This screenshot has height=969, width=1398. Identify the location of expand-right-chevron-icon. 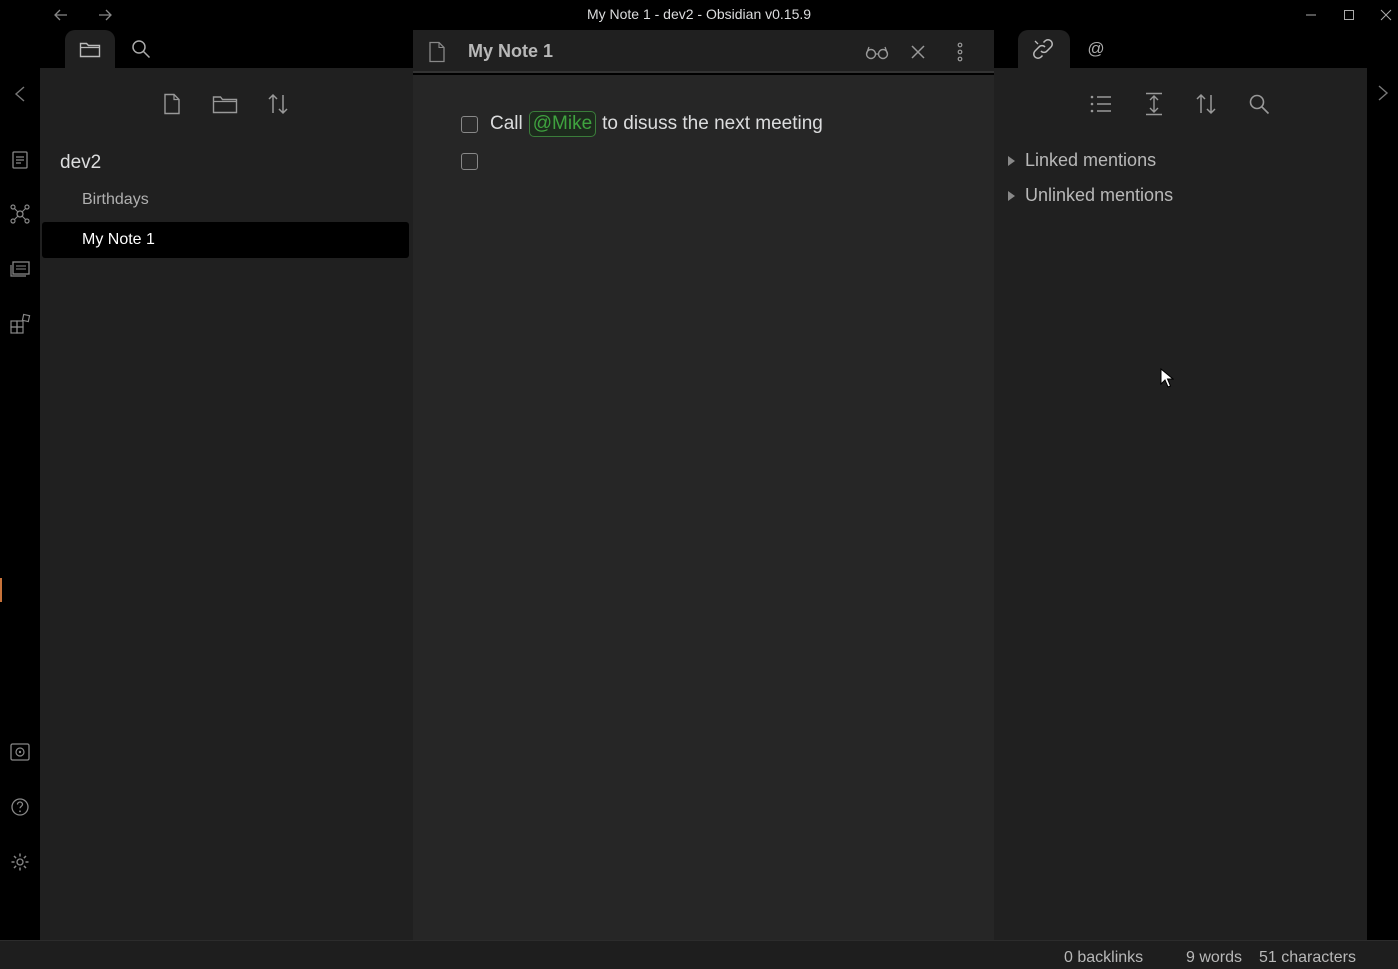
(1383, 93).